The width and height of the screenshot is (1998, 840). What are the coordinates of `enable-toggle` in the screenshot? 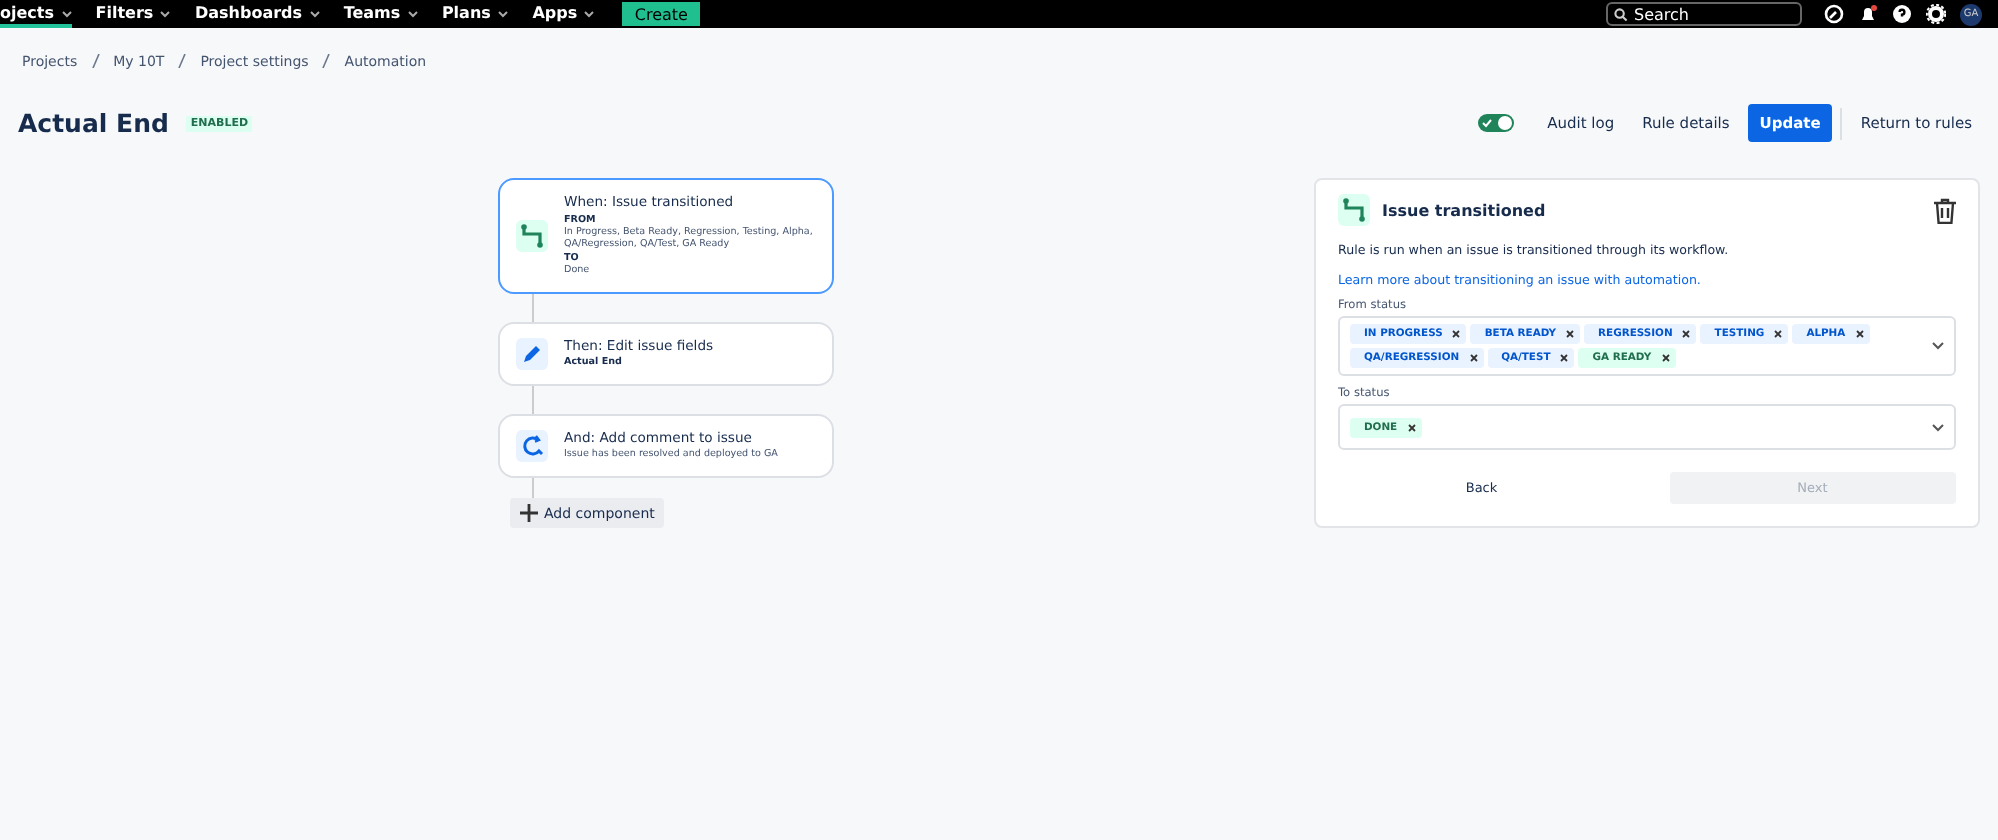 It's located at (1495, 123).